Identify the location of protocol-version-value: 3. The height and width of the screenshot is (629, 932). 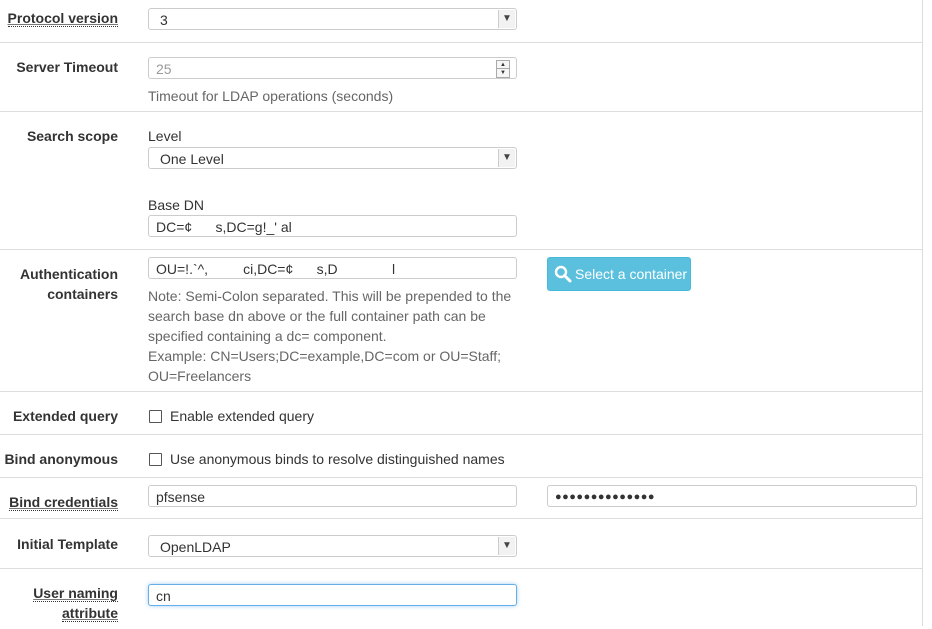
(164, 20).